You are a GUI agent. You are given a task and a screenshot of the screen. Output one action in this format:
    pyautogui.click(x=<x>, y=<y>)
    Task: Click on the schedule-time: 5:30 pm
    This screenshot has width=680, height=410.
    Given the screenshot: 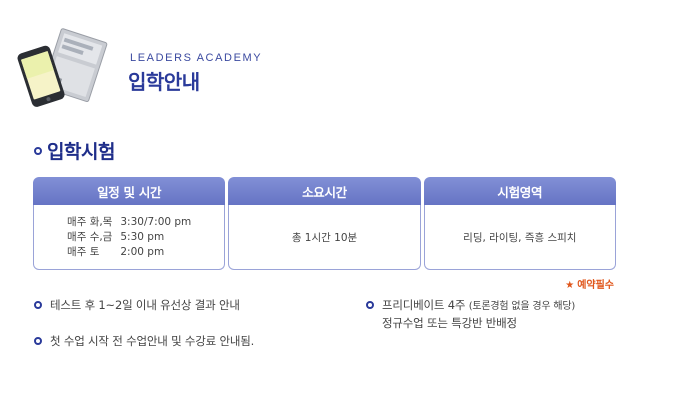 What is the action you would take?
    pyautogui.click(x=142, y=237)
    